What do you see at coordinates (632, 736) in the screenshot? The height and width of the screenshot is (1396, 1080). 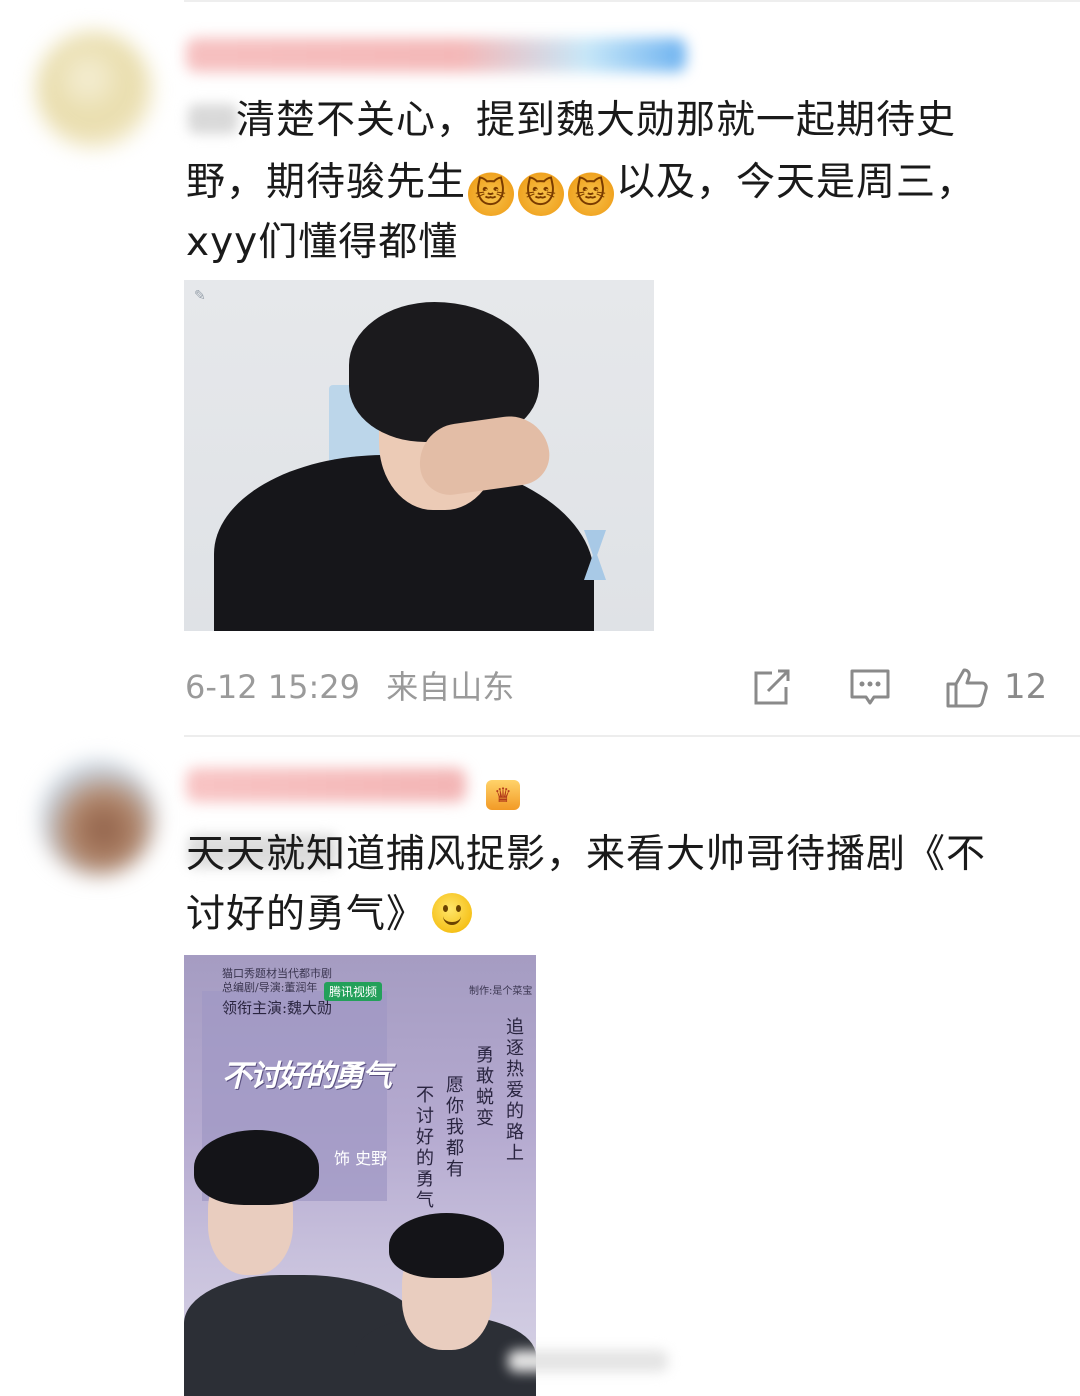 I see `comment-divider` at bounding box center [632, 736].